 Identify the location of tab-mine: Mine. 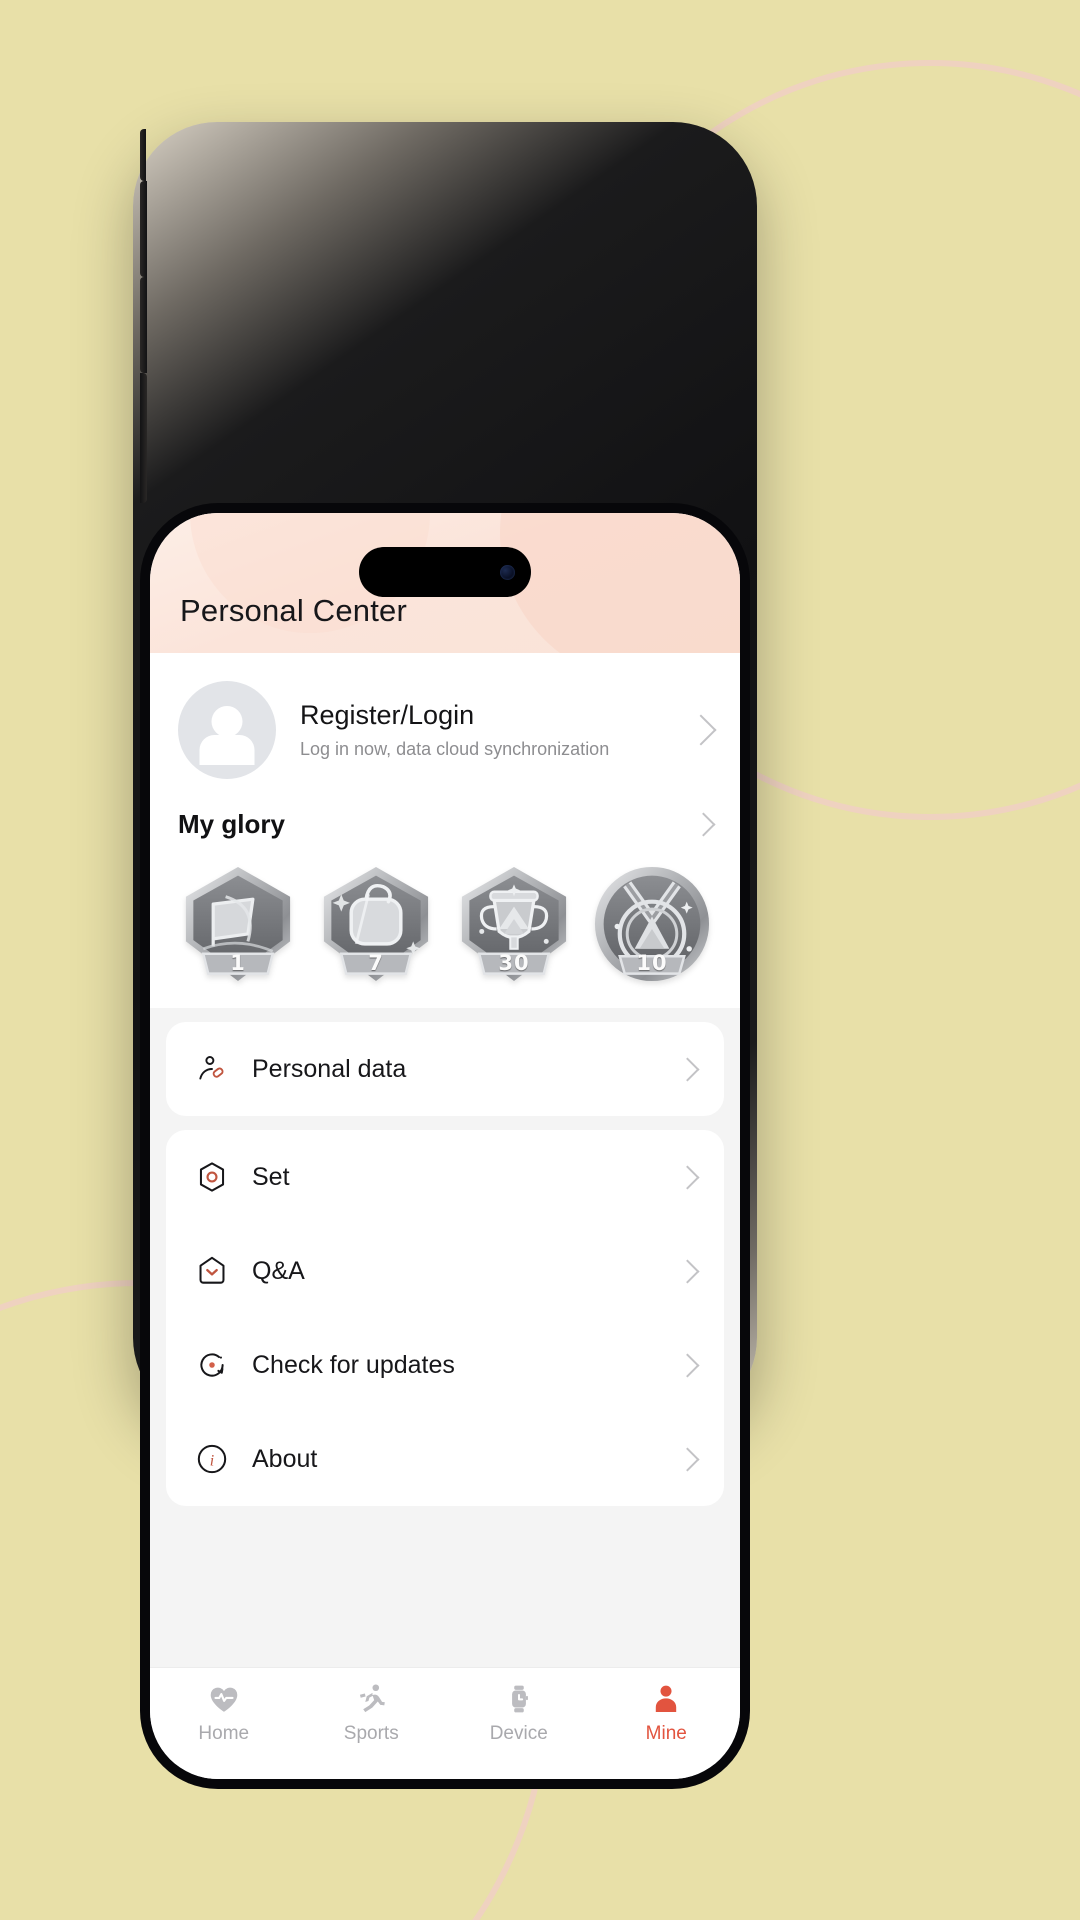
(667, 1713).